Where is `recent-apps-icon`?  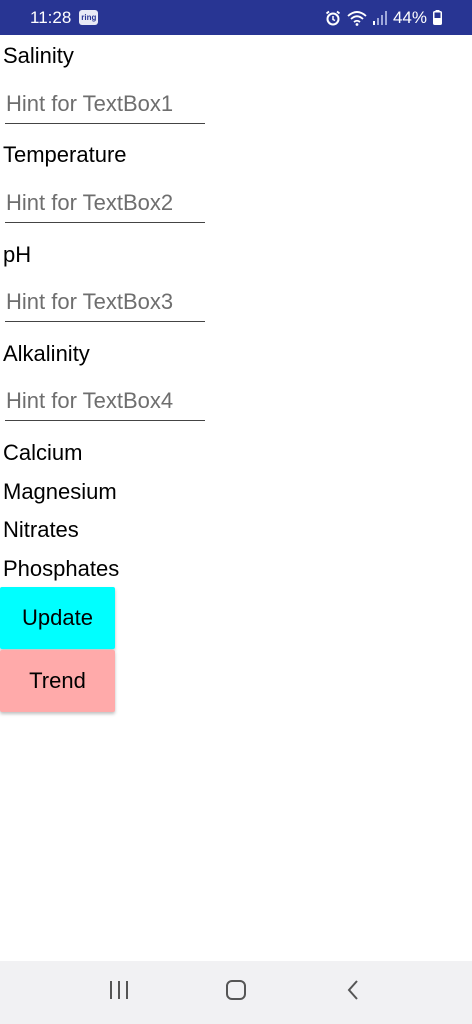
recent-apps-icon is located at coordinates (119, 992).